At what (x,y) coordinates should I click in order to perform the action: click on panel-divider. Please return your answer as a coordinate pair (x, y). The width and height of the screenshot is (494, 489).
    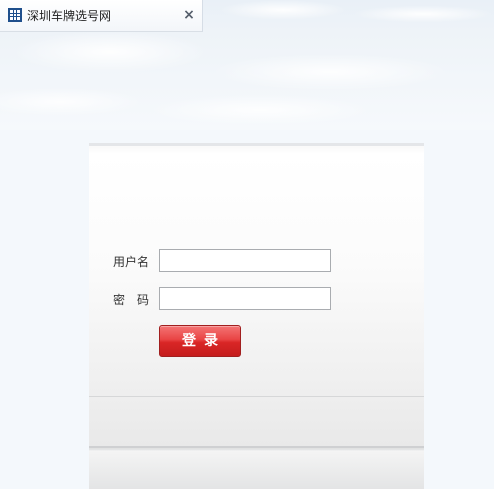
    Looking at the image, I should click on (256, 396).